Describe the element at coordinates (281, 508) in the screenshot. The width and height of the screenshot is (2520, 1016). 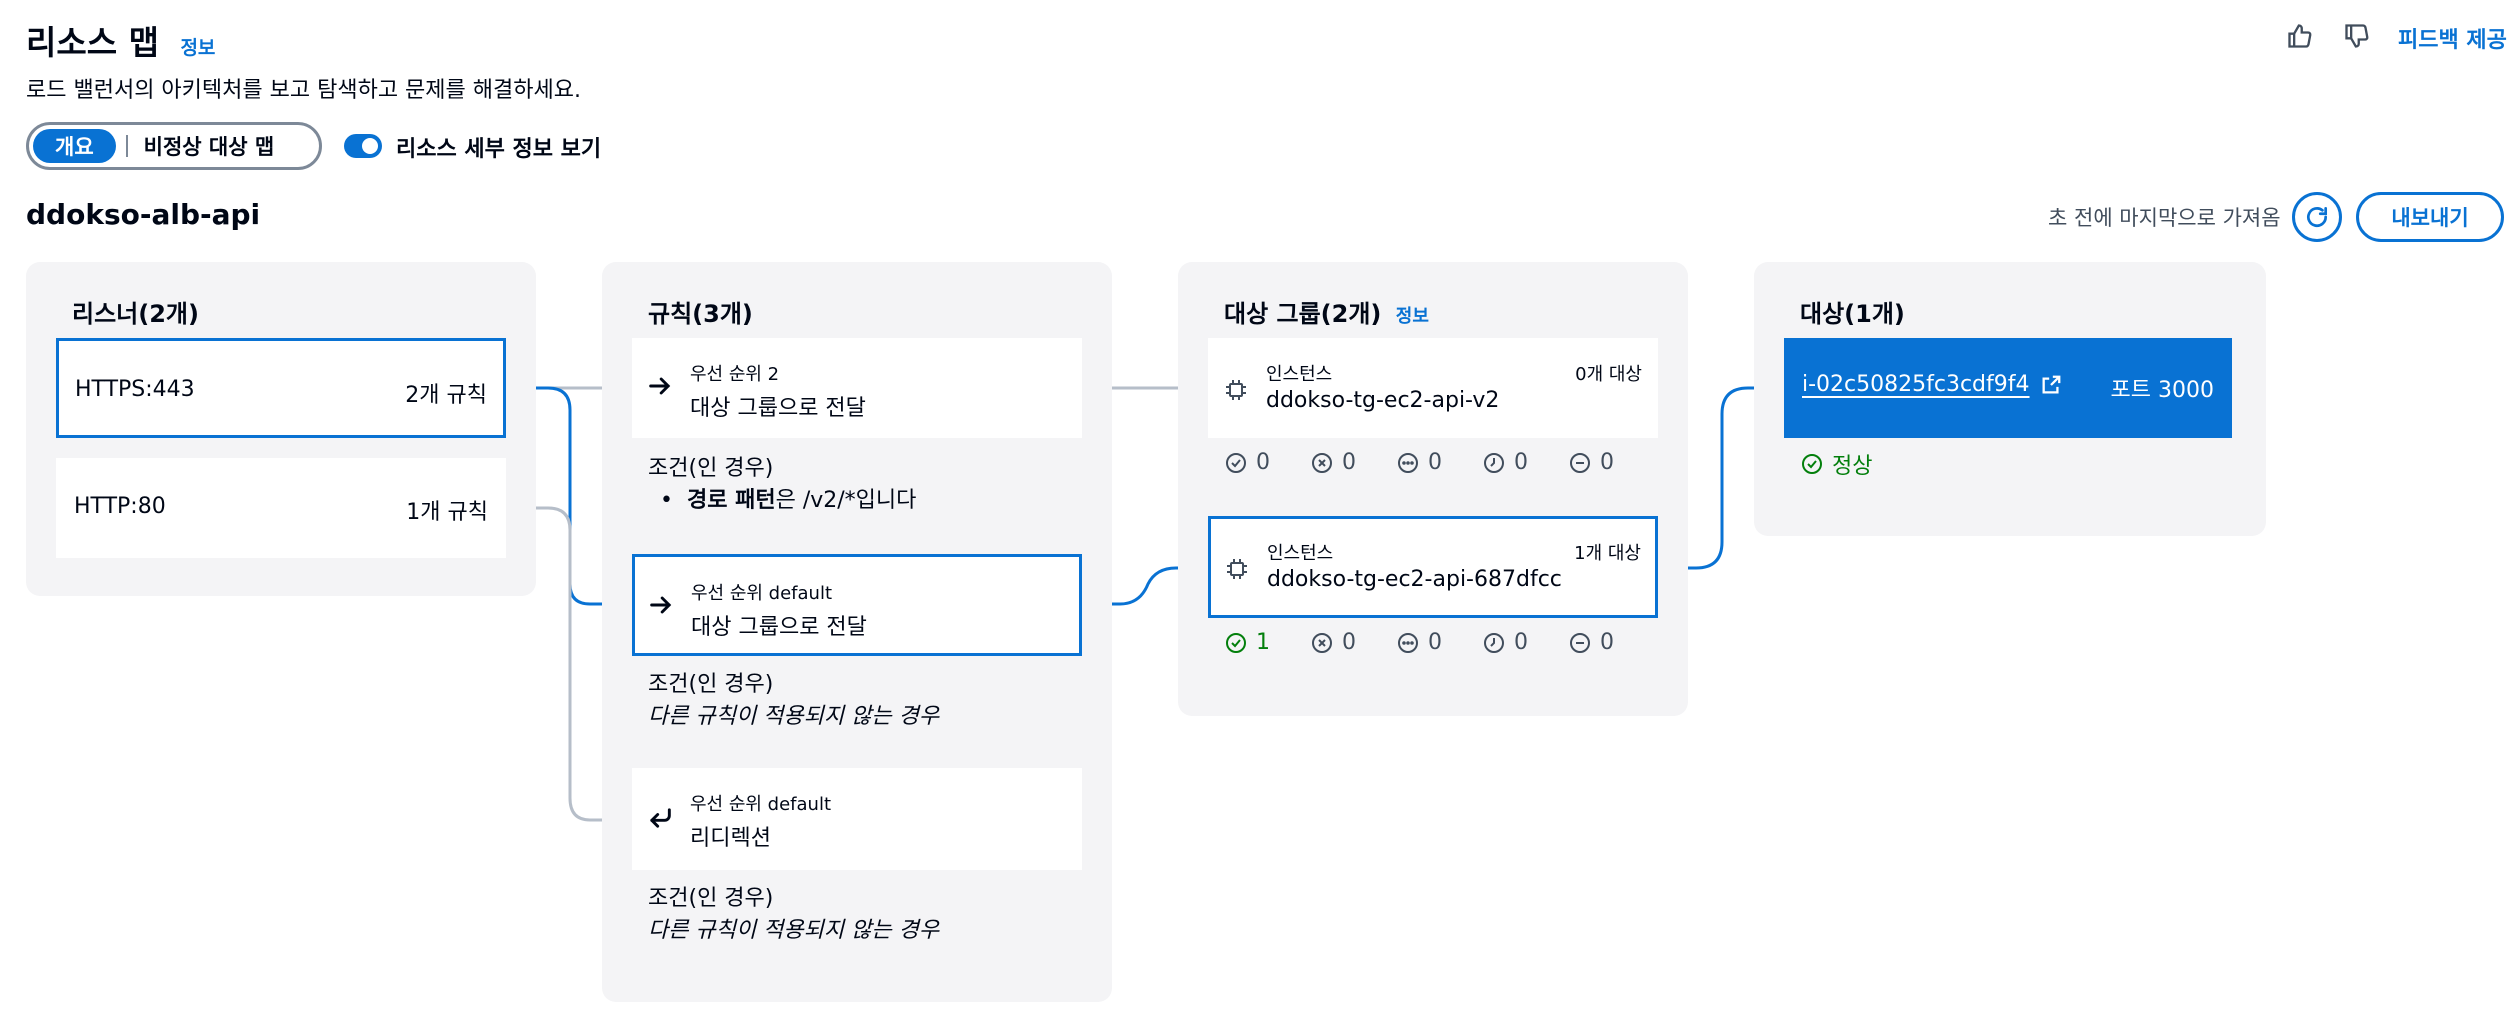
I see `listener-card: HTTP:80 1개 규칙` at that location.